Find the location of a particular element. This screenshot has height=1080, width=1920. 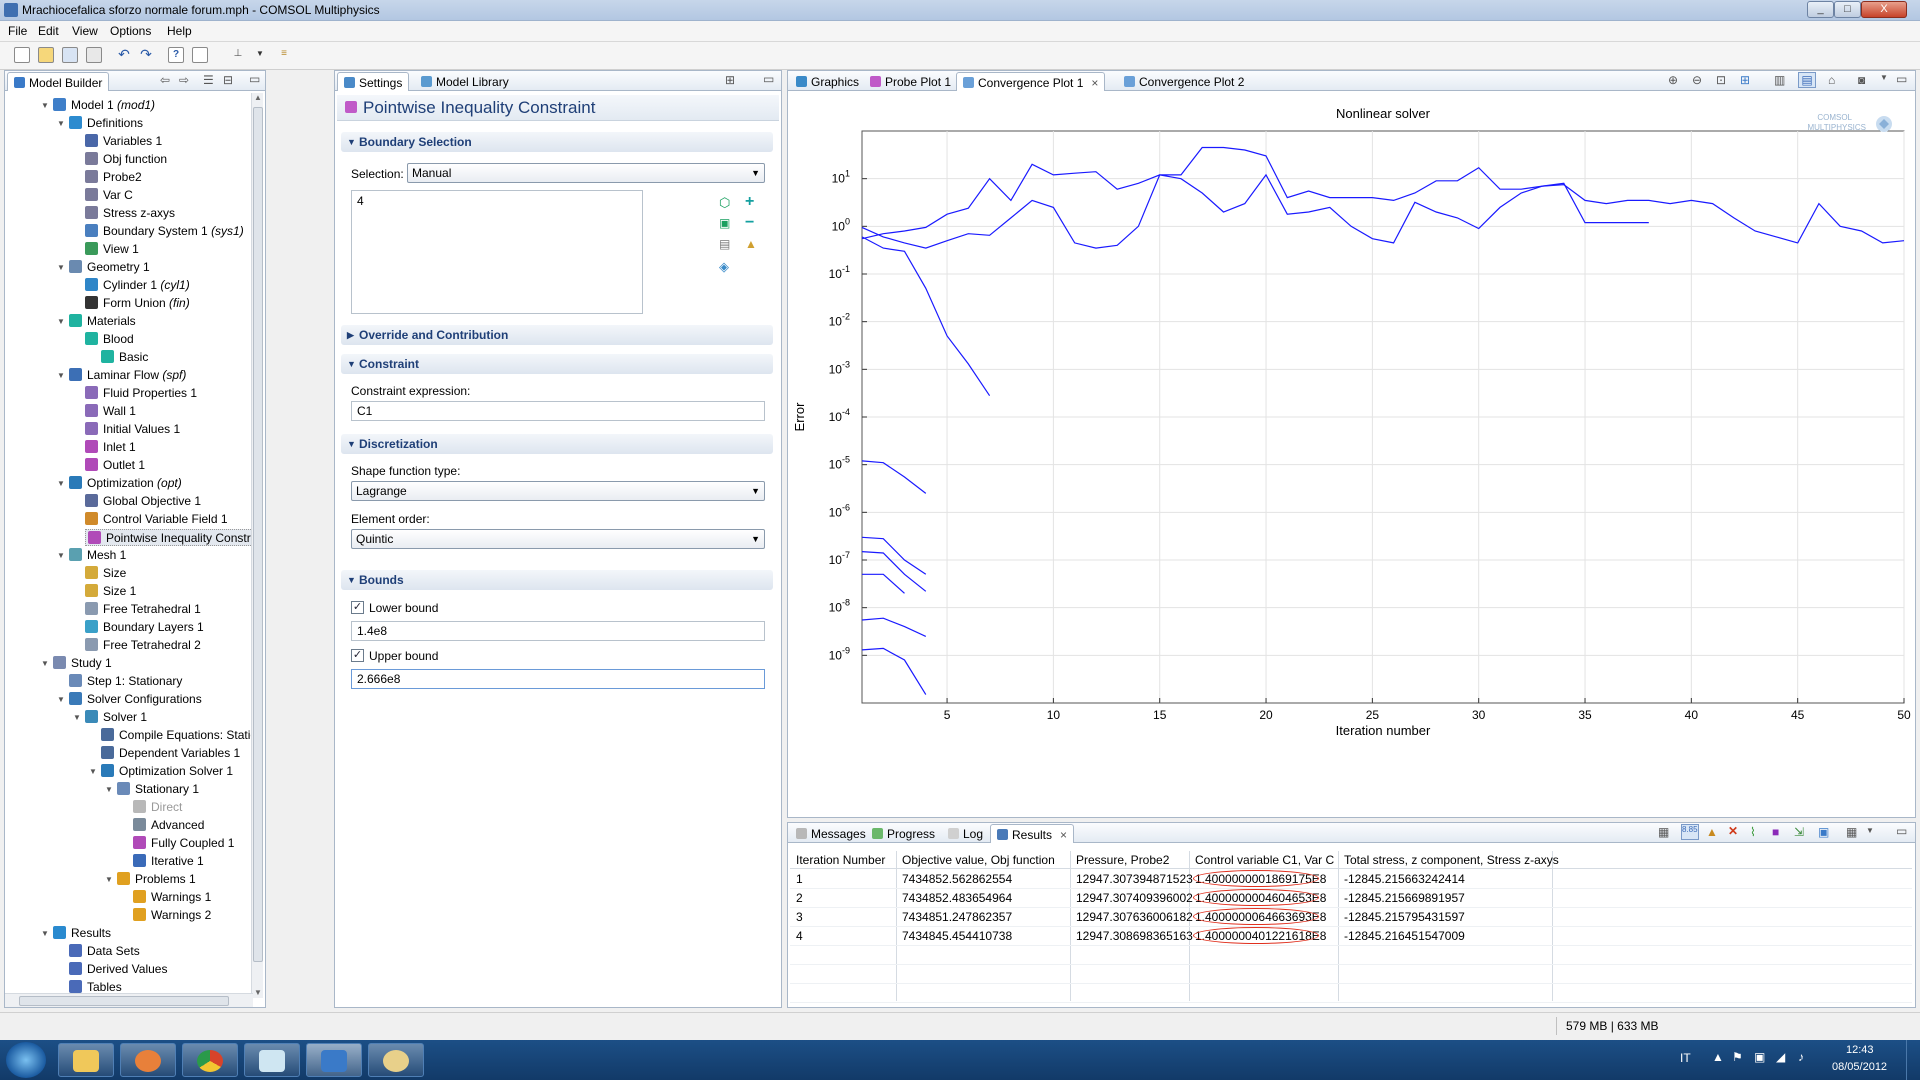

tree-node: Control Variable Field 1 is located at coordinates (156, 519).